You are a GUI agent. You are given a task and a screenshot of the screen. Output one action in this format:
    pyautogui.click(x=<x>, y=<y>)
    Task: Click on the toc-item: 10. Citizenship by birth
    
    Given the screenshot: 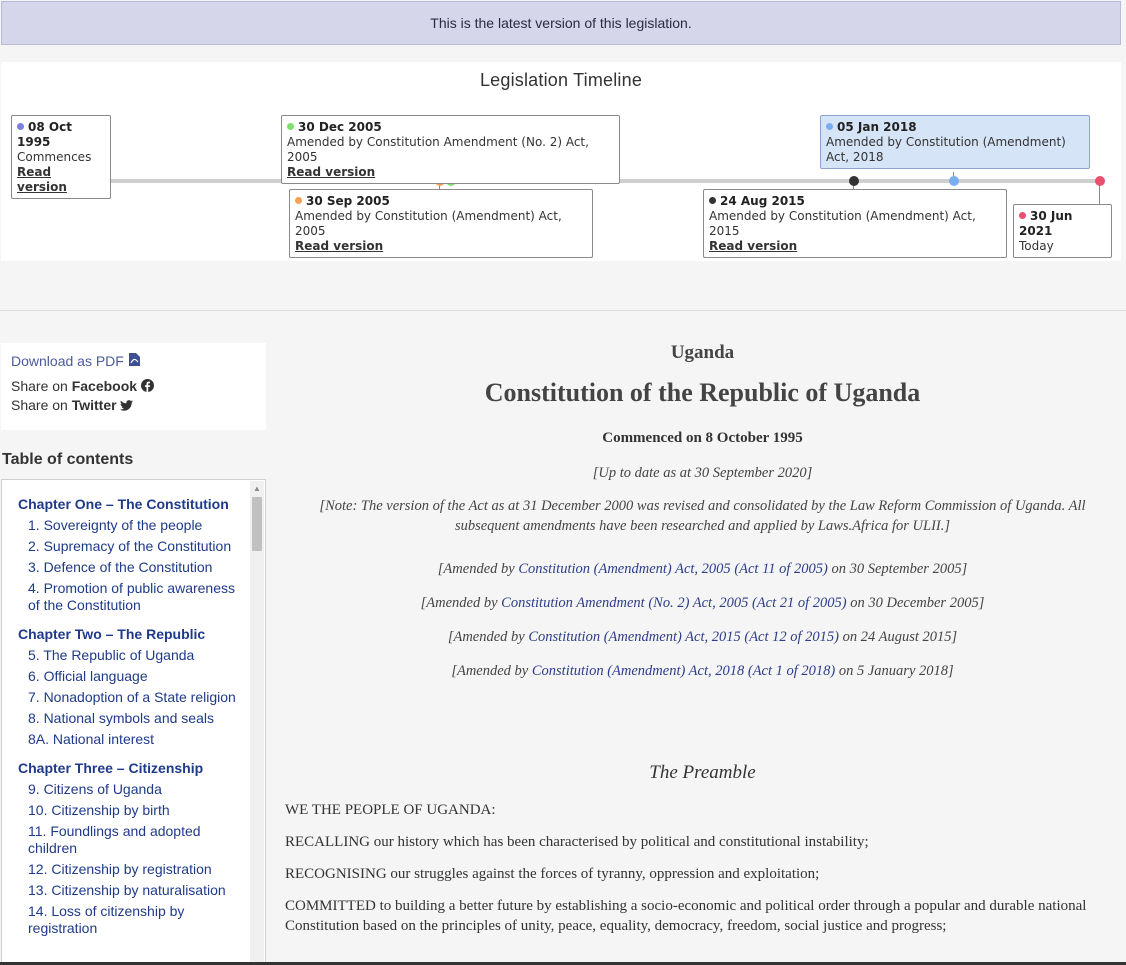 What is the action you would take?
    pyautogui.click(x=133, y=810)
    